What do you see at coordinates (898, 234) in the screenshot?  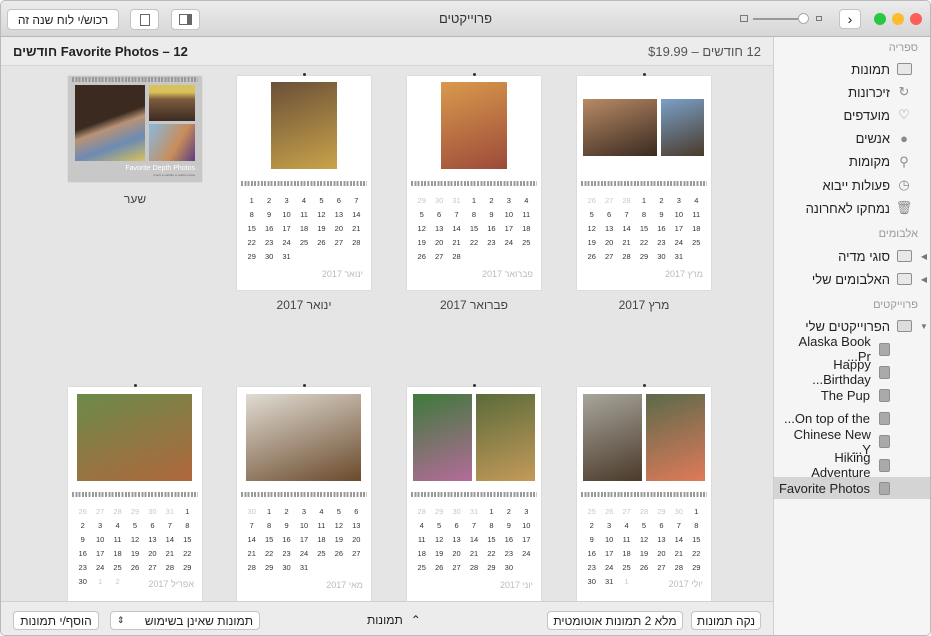 I see `sidebar-section-label: אלבומים` at bounding box center [898, 234].